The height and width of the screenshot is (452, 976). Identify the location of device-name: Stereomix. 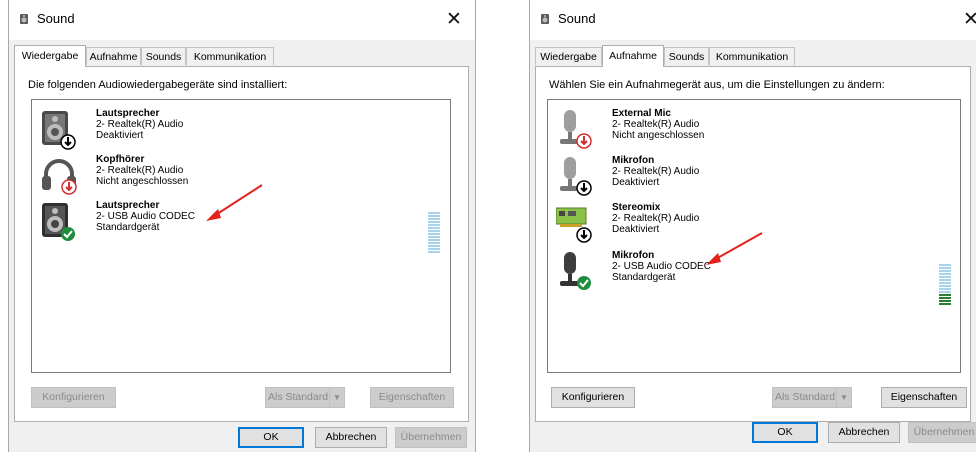
(636, 207).